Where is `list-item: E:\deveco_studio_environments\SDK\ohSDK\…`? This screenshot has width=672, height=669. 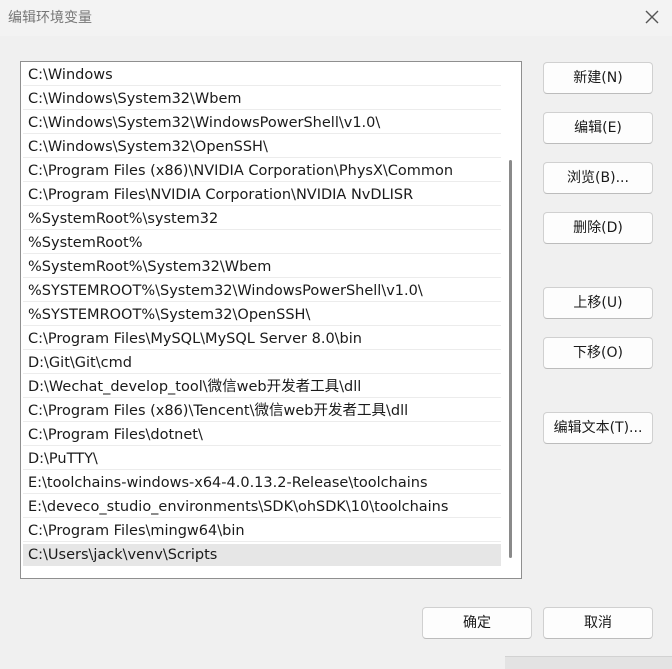
list-item: E:\deveco_studio_environments\SDK\ohSDK\… is located at coordinates (262, 507).